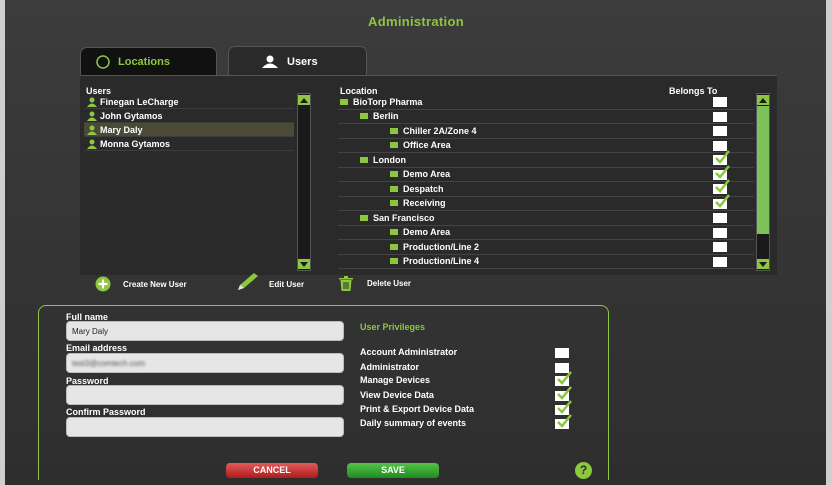  What do you see at coordinates (189, 102) in the screenshot?
I see `list-item-user: Finegan LeCharge` at bounding box center [189, 102].